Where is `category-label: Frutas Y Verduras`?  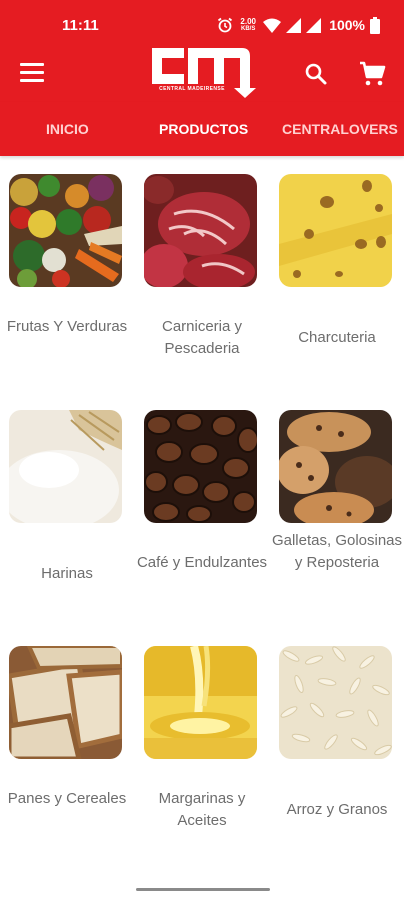
category-label: Frutas Y Verduras is located at coordinates (67, 326).